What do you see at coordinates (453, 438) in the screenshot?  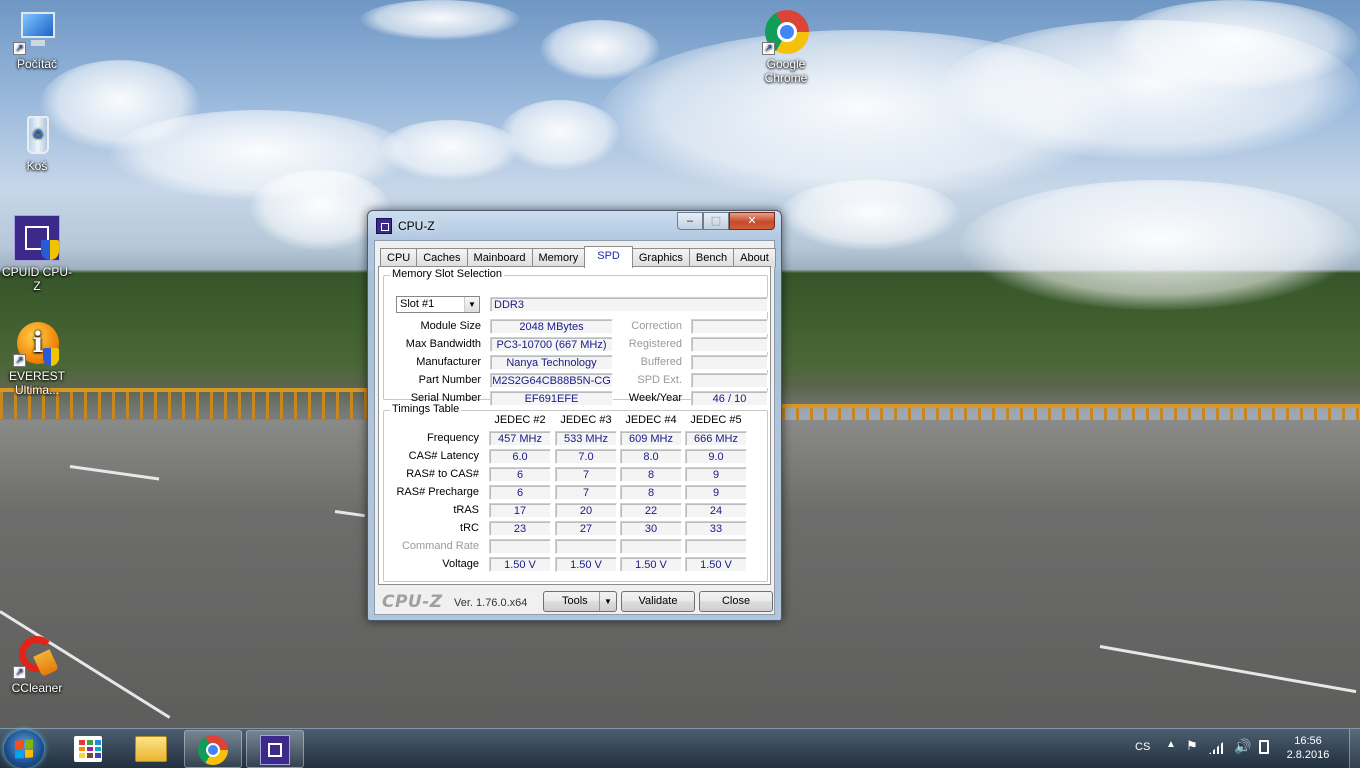 I see `timings-row-label: Frequency` at bounding box center [453, 438].